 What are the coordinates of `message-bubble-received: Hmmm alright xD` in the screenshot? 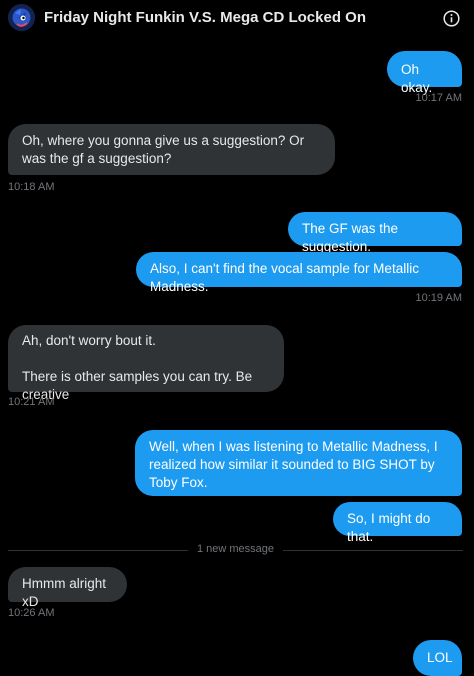 It's located at (67, 588).